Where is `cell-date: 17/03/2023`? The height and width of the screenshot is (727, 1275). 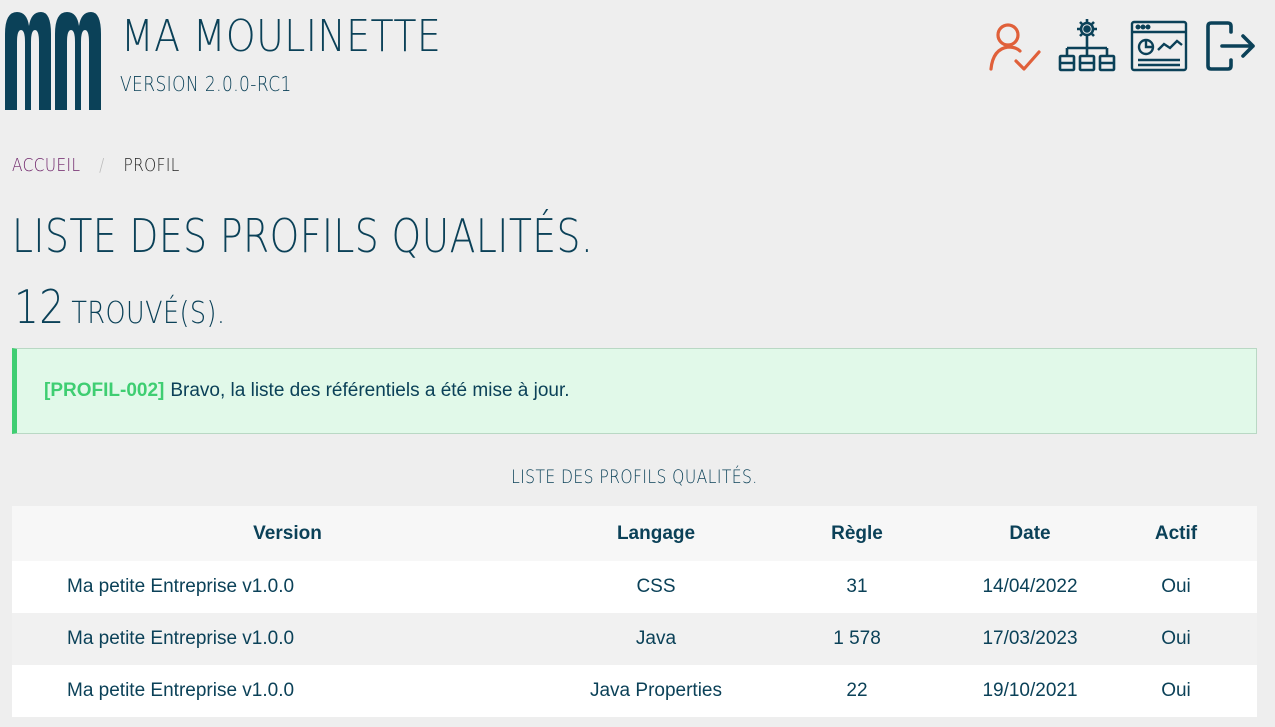 cell-date: 17/03/2023 is located at coordinates (1030, 638).